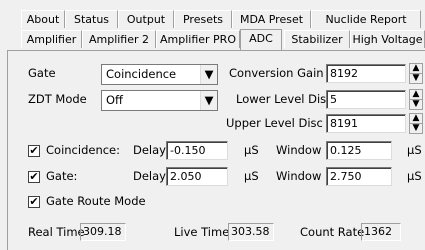 This screenshot has height=250, width=425. What do you see at coordinates (299, 150) in the screenshot?
I see `coincidence-window-label: Window` at bounding box center [299, 150].